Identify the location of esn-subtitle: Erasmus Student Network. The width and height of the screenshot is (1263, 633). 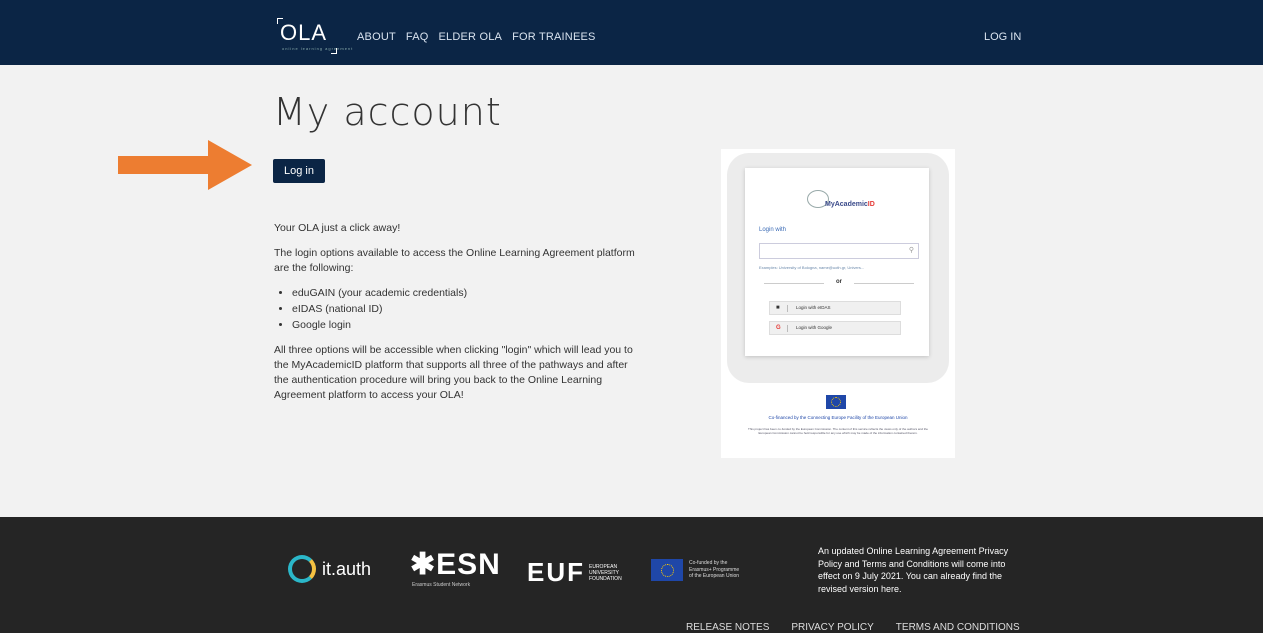
(441, 585).